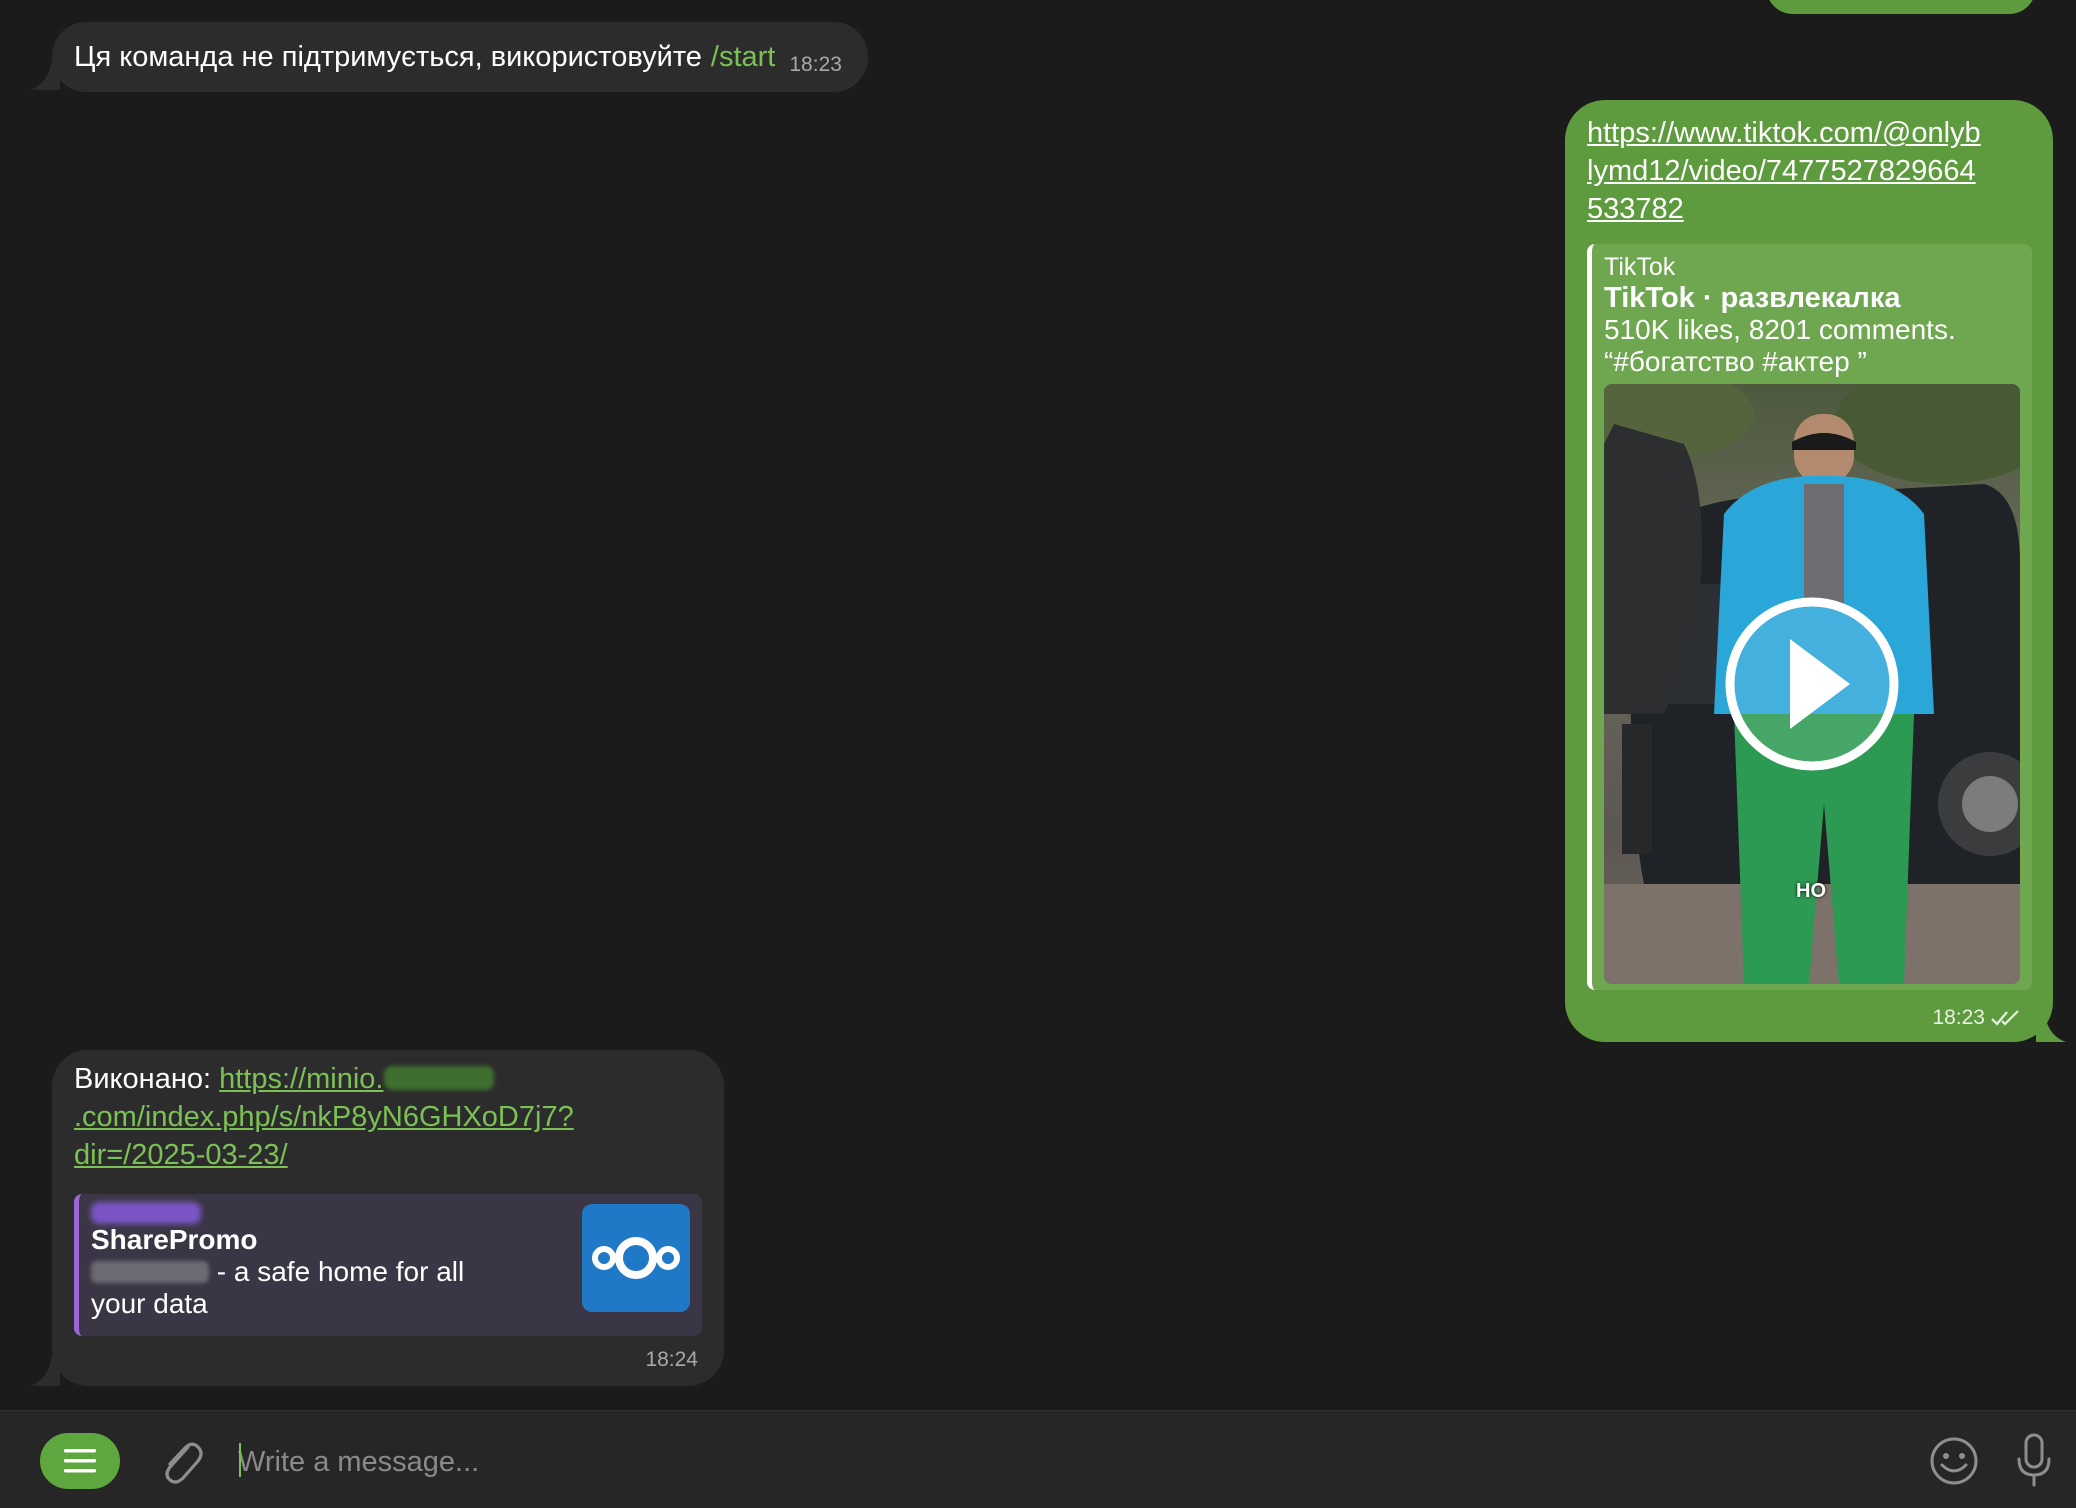  Describe the element at coordinates (1901, 7) in the screenshot. I see `previous-outgoing-bubble` at that location.